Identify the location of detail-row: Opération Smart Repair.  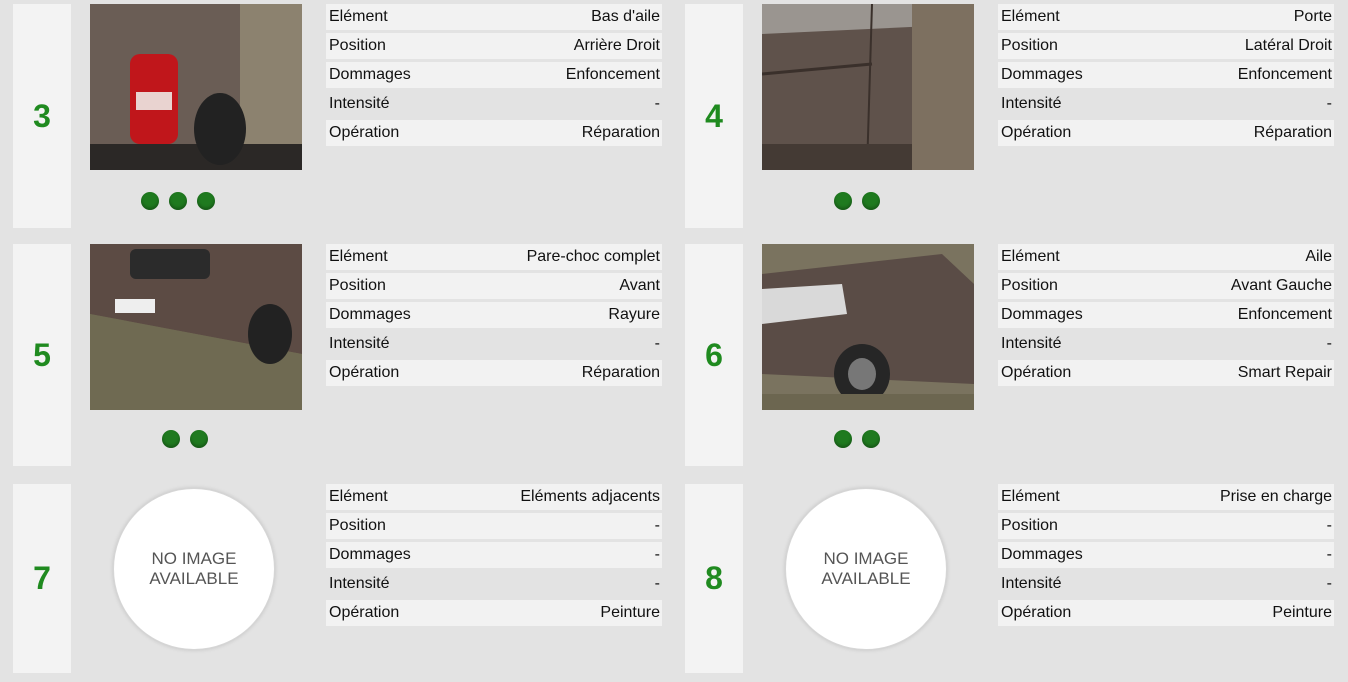
(1166, 373).